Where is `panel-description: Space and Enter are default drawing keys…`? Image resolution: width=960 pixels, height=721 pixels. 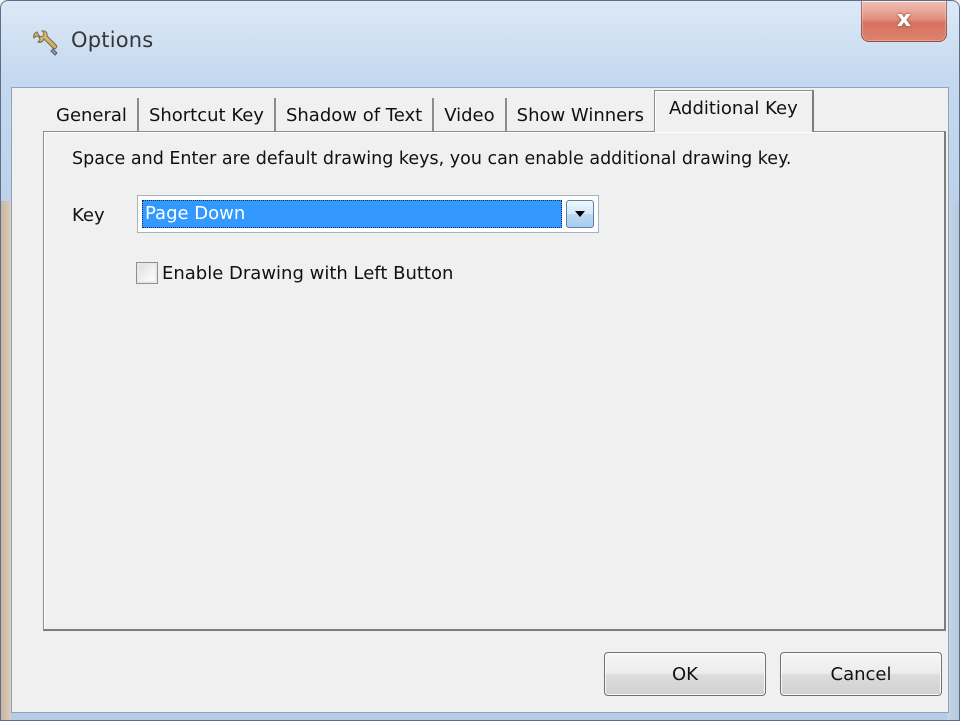 panel-description: Space and Enter are default drawing keys… is located at coordinates (432, 159).